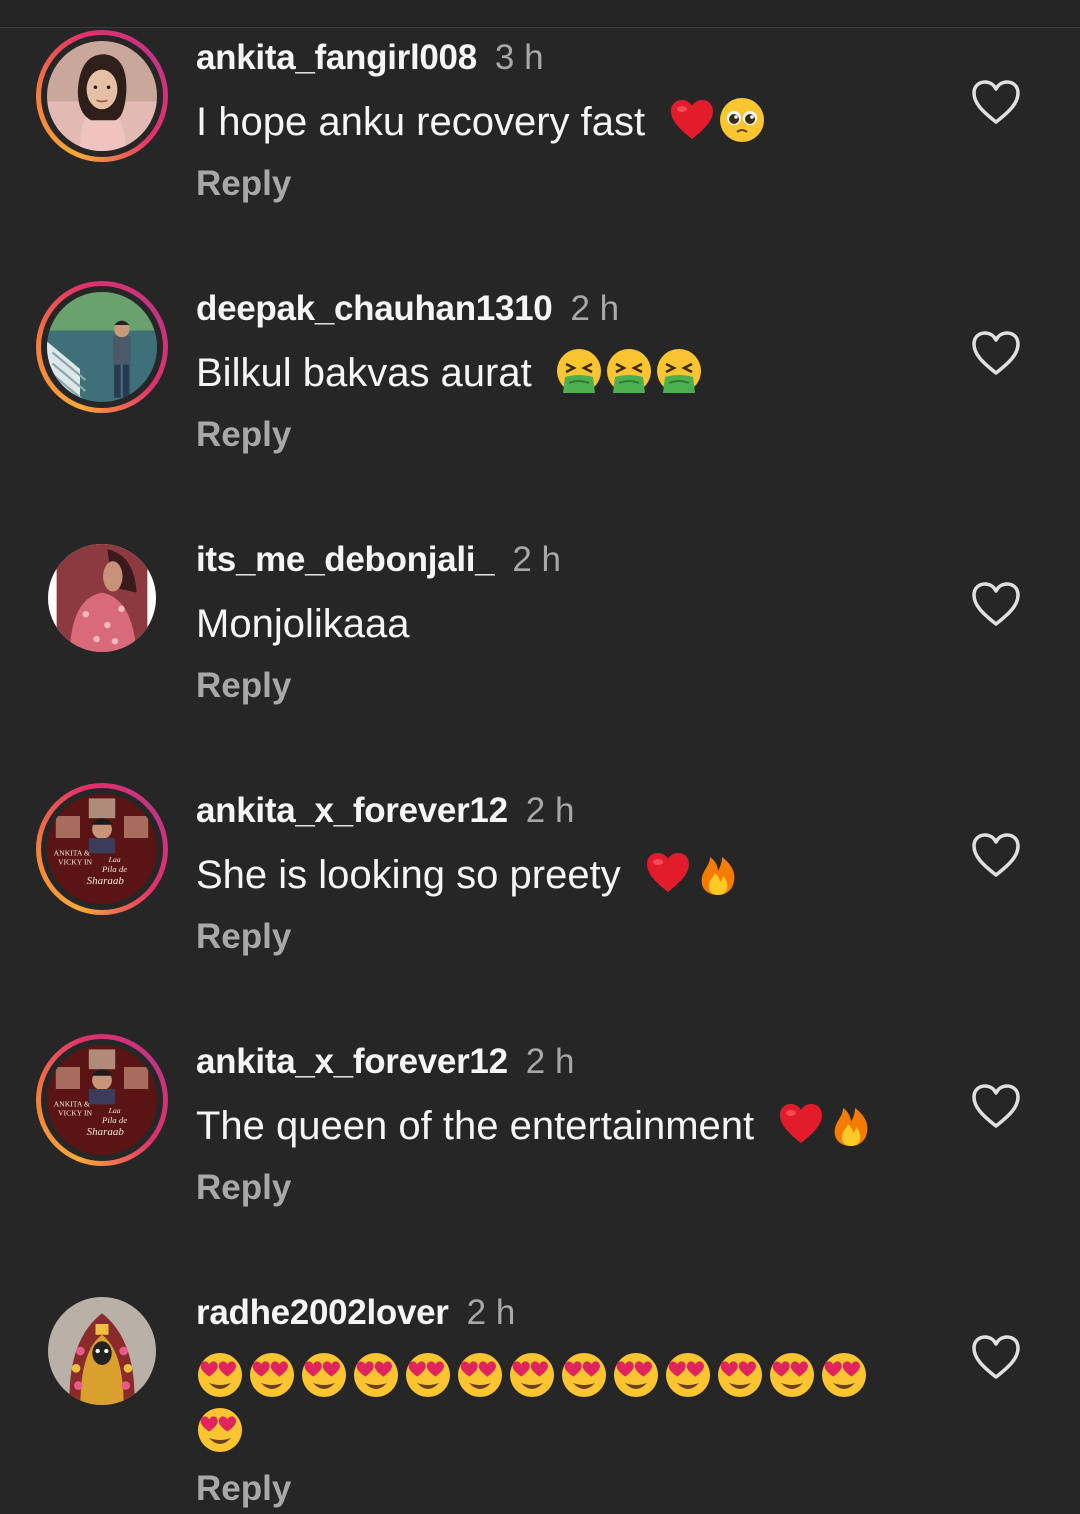  I want to click on comment-username: deepak_chauhan1310, so click(374, 308).